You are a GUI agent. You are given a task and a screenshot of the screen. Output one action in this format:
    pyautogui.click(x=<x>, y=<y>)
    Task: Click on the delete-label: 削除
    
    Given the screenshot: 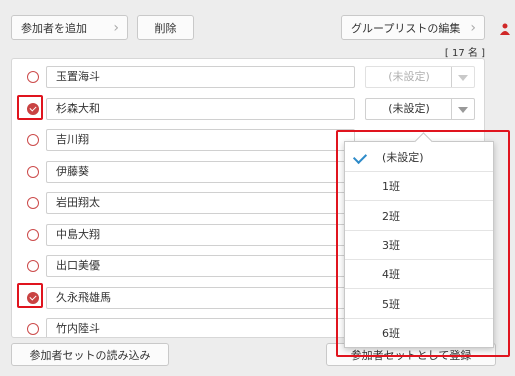 What is the action you would take?
    pyautogui.click(x=165, y=28)
    